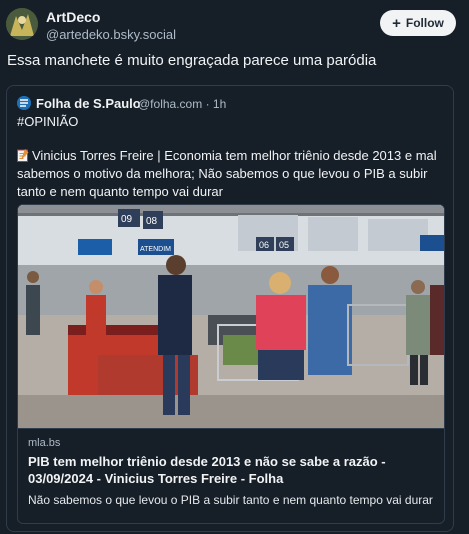  Describe the element at coordinates (73, 17) in the screenshot. I see `author-display-name: ArtDeco` at that location.